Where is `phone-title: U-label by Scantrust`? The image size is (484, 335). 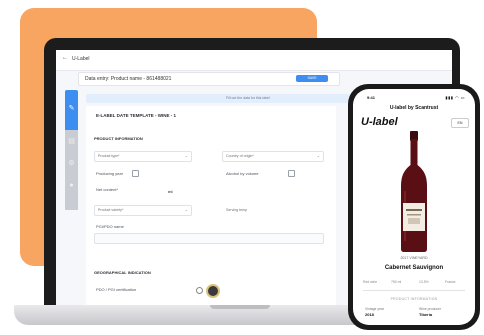
phone-title: U-label by Scantrust is located at coordinates (414, 108).